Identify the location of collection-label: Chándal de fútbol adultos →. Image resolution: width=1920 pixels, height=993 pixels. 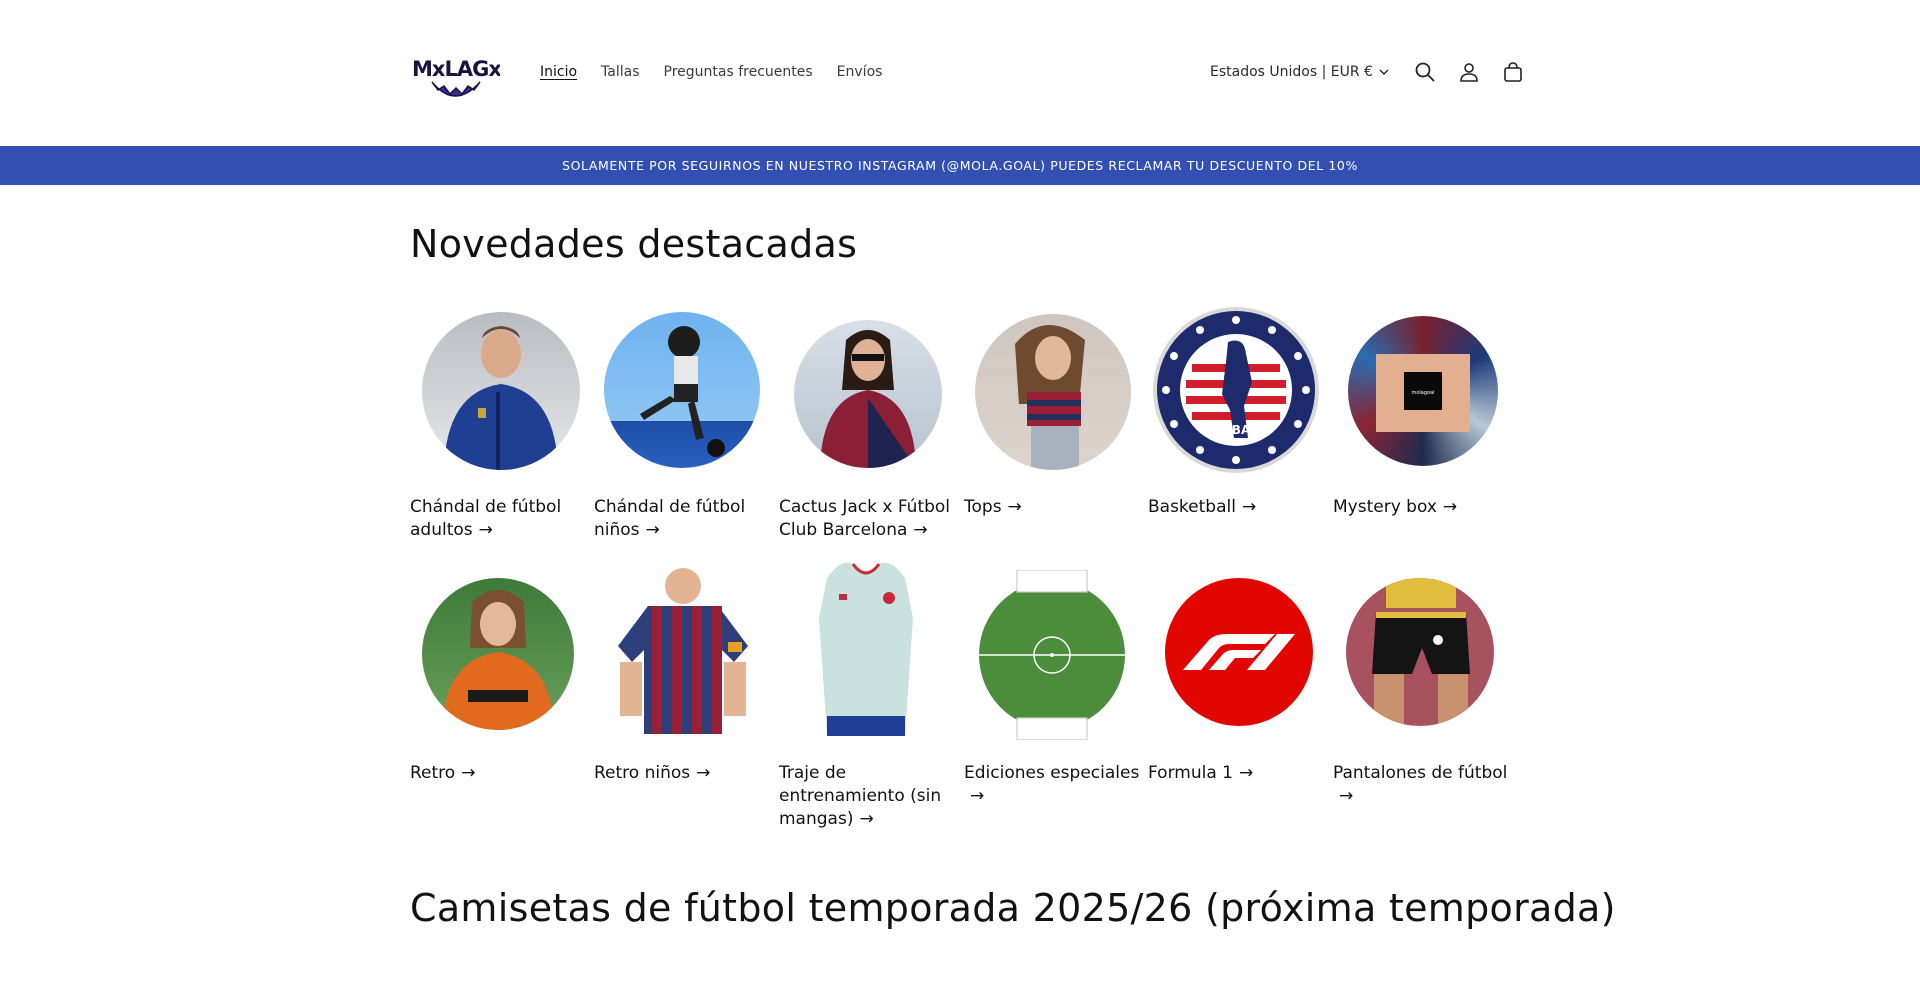
(498, 519).